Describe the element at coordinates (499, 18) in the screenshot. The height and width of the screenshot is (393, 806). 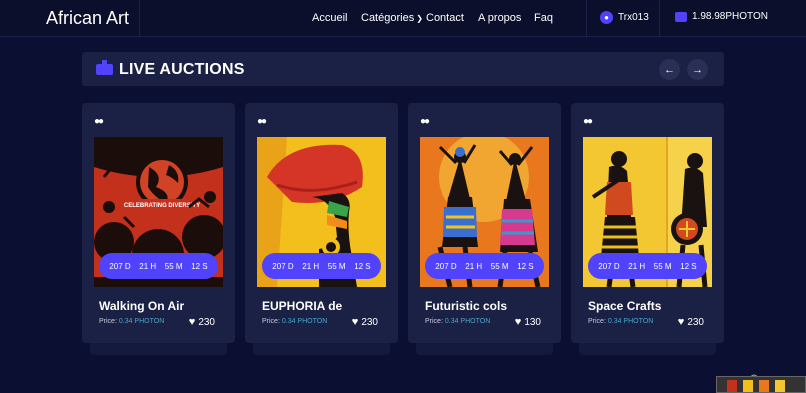
I see `nav-apropos: A propos` at that location.